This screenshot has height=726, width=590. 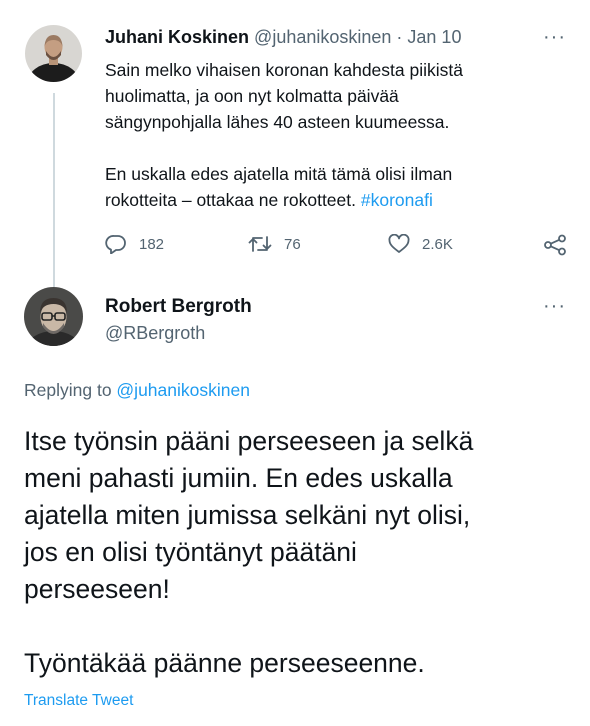 I want to click on robert-avatar, so click(x=53, y=316).